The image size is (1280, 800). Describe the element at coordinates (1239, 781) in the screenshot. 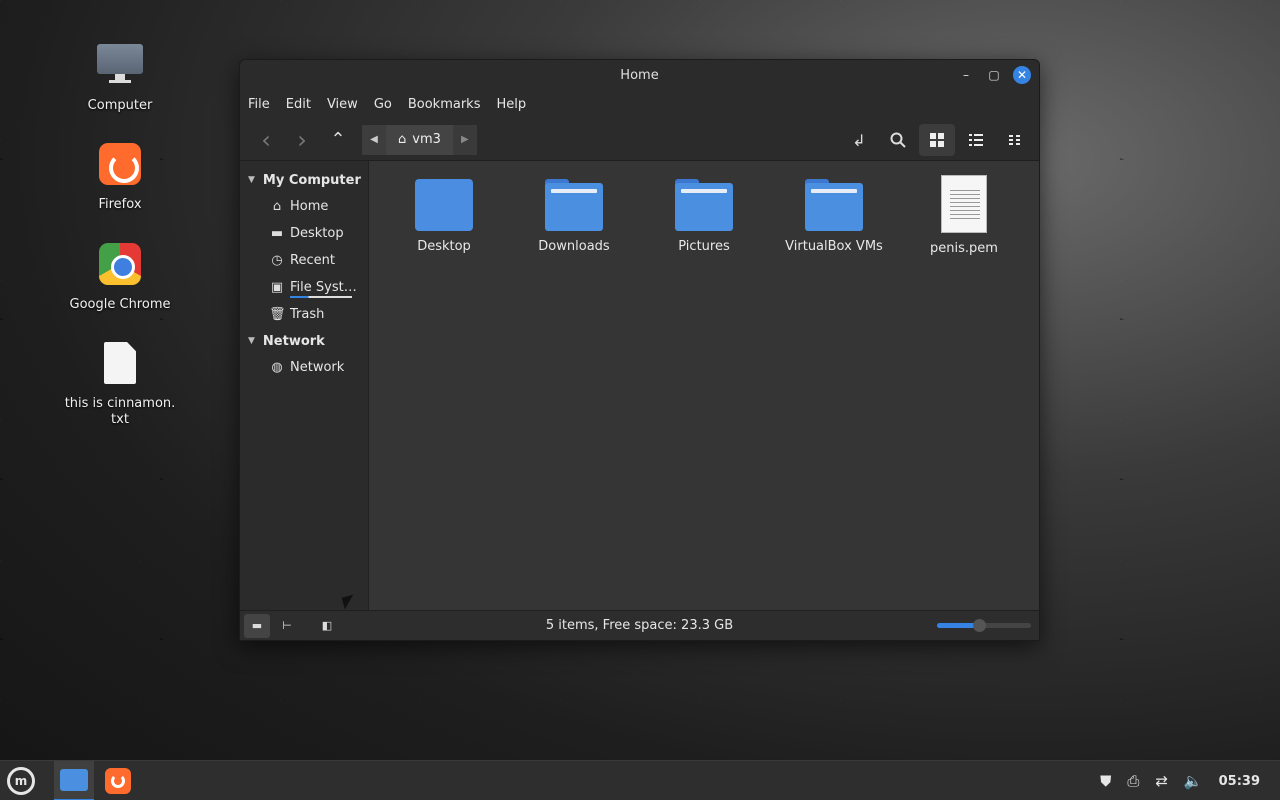

I see `clock: 05:39` at that location.